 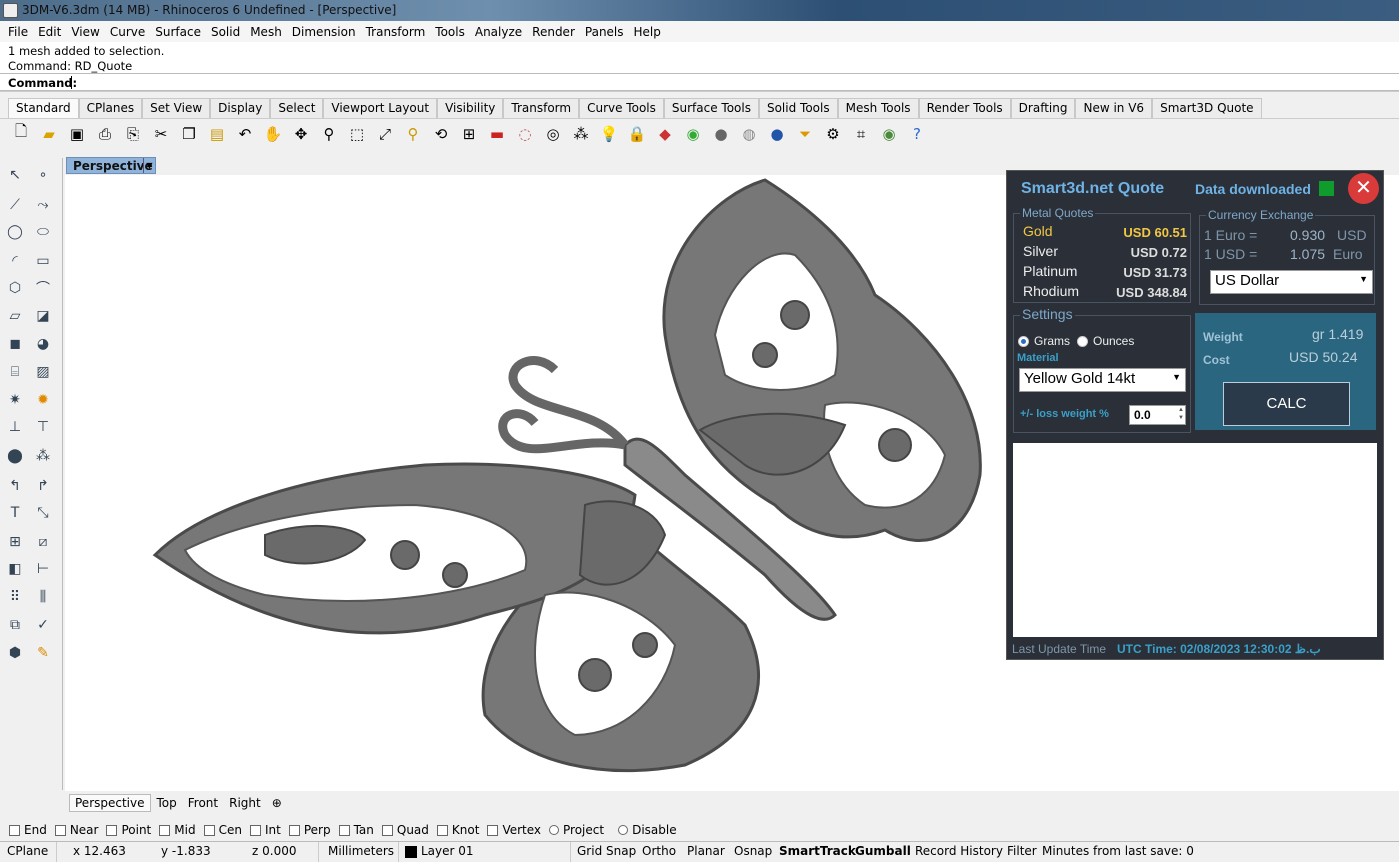 I want to click on light-icon: 💡, so click(x=609, y=134).